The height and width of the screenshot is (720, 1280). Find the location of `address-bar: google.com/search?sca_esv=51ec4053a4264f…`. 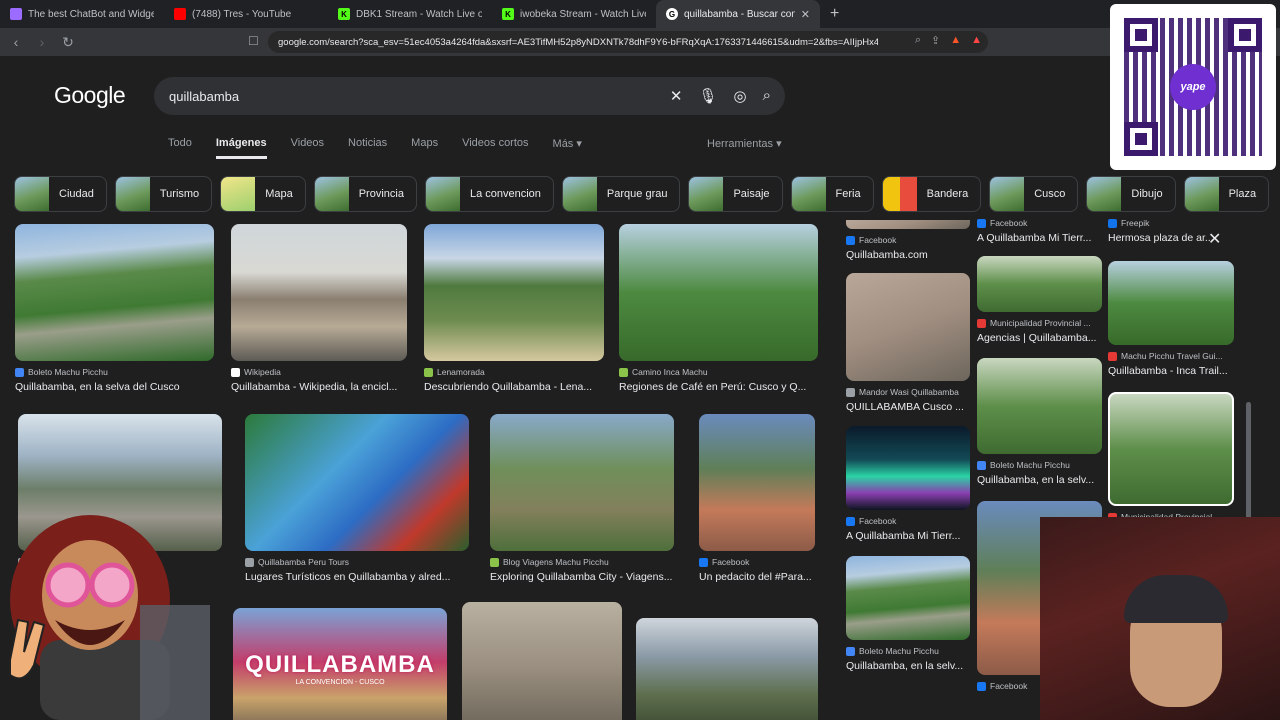

address-bar: google.com/search?sca_esv=51ec4053a4264f… is located at coordinates (628, 42).